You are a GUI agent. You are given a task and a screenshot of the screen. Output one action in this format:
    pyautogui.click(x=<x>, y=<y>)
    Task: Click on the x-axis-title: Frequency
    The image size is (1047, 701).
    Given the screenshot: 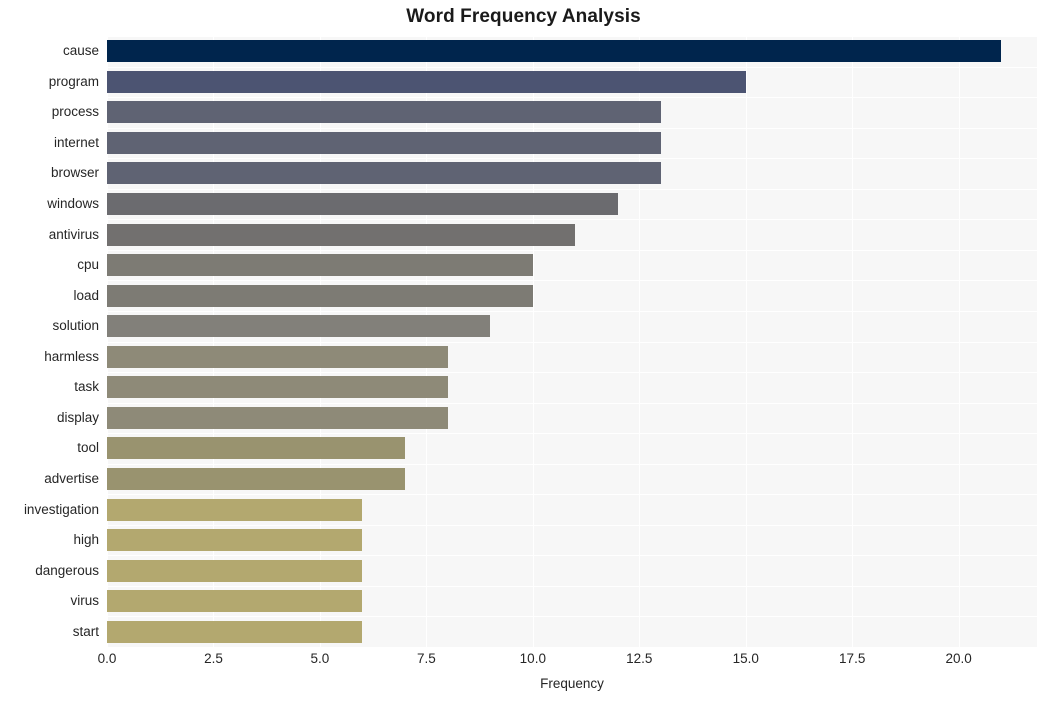 What is the action you would take?
    pyautogui.click(x=572, y=683)
    